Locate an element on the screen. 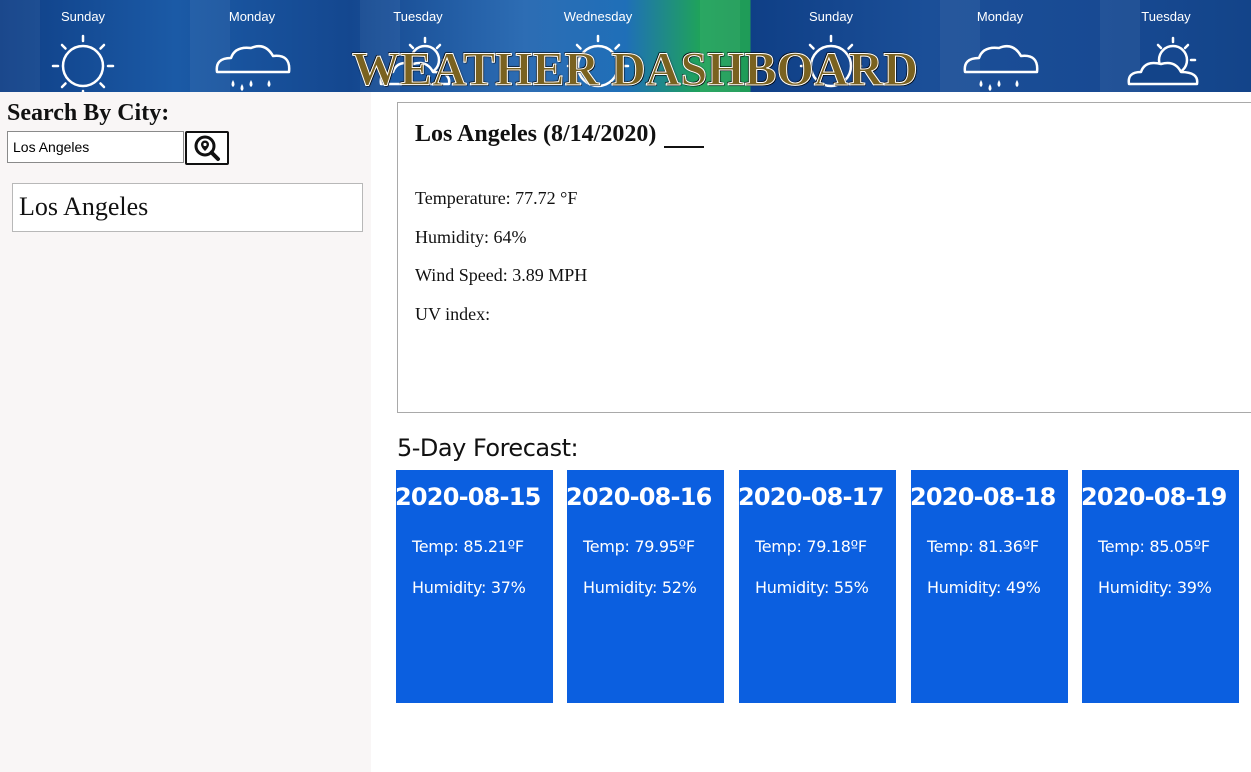  forecast-temp: Temp: 85.21ºF is located at coordinates (468, 546).